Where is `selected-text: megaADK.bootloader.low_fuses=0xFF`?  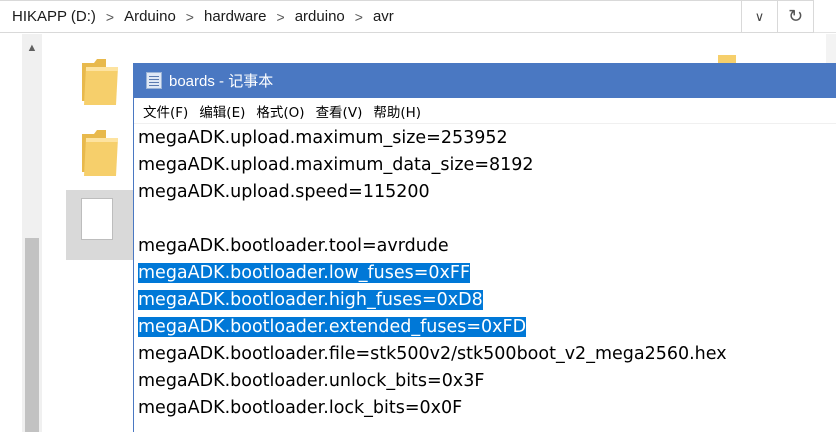 selected-text: megaADK.bootloader.low_fuses=0xFF is located at coordinates (304, 273).